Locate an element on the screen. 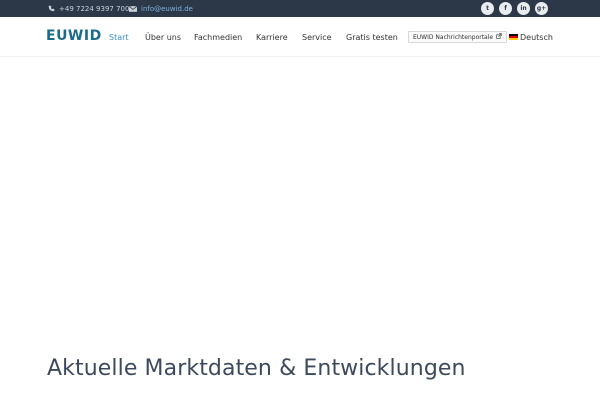  nachrichtenportale-button: EUWID Nachrichtenportale is located at coordinates (458, 37).